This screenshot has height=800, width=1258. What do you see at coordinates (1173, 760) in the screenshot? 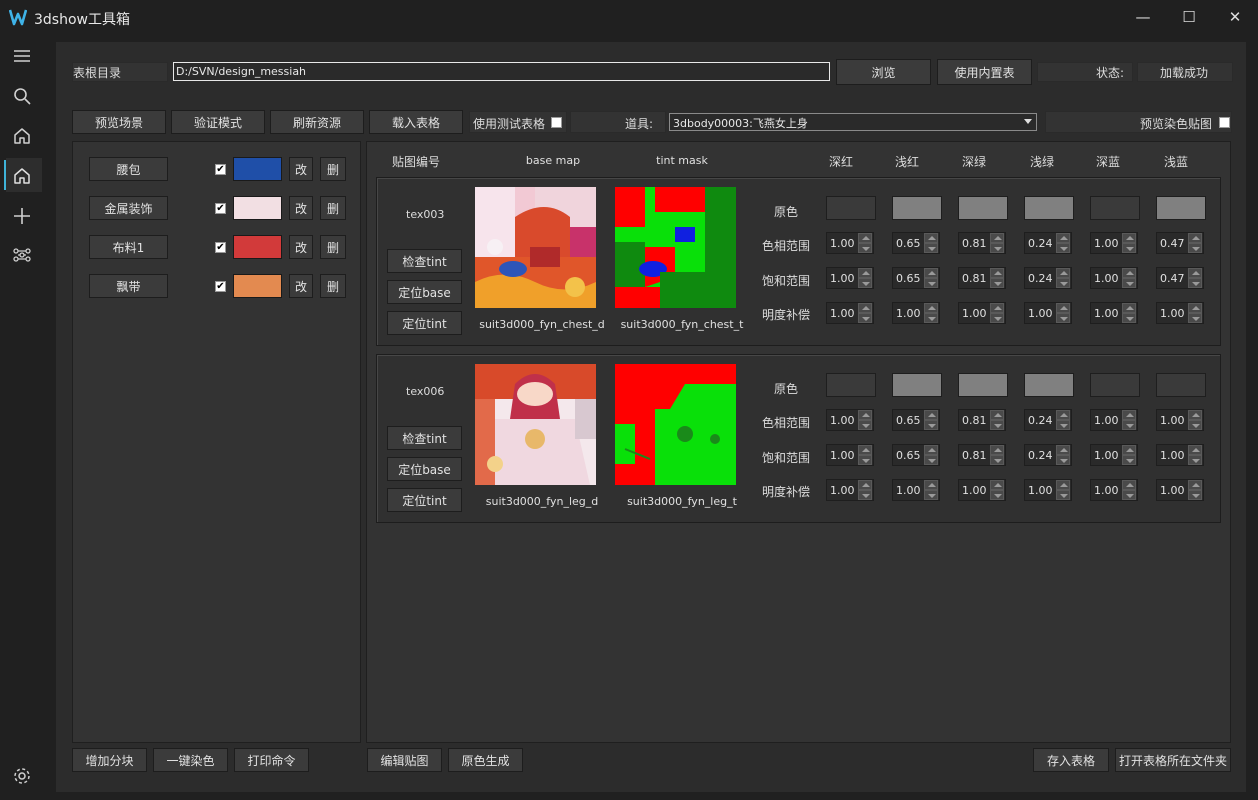
I see `open-table-folder-button: 打开表格所在文件夹` at bounding box center [1173, 760].